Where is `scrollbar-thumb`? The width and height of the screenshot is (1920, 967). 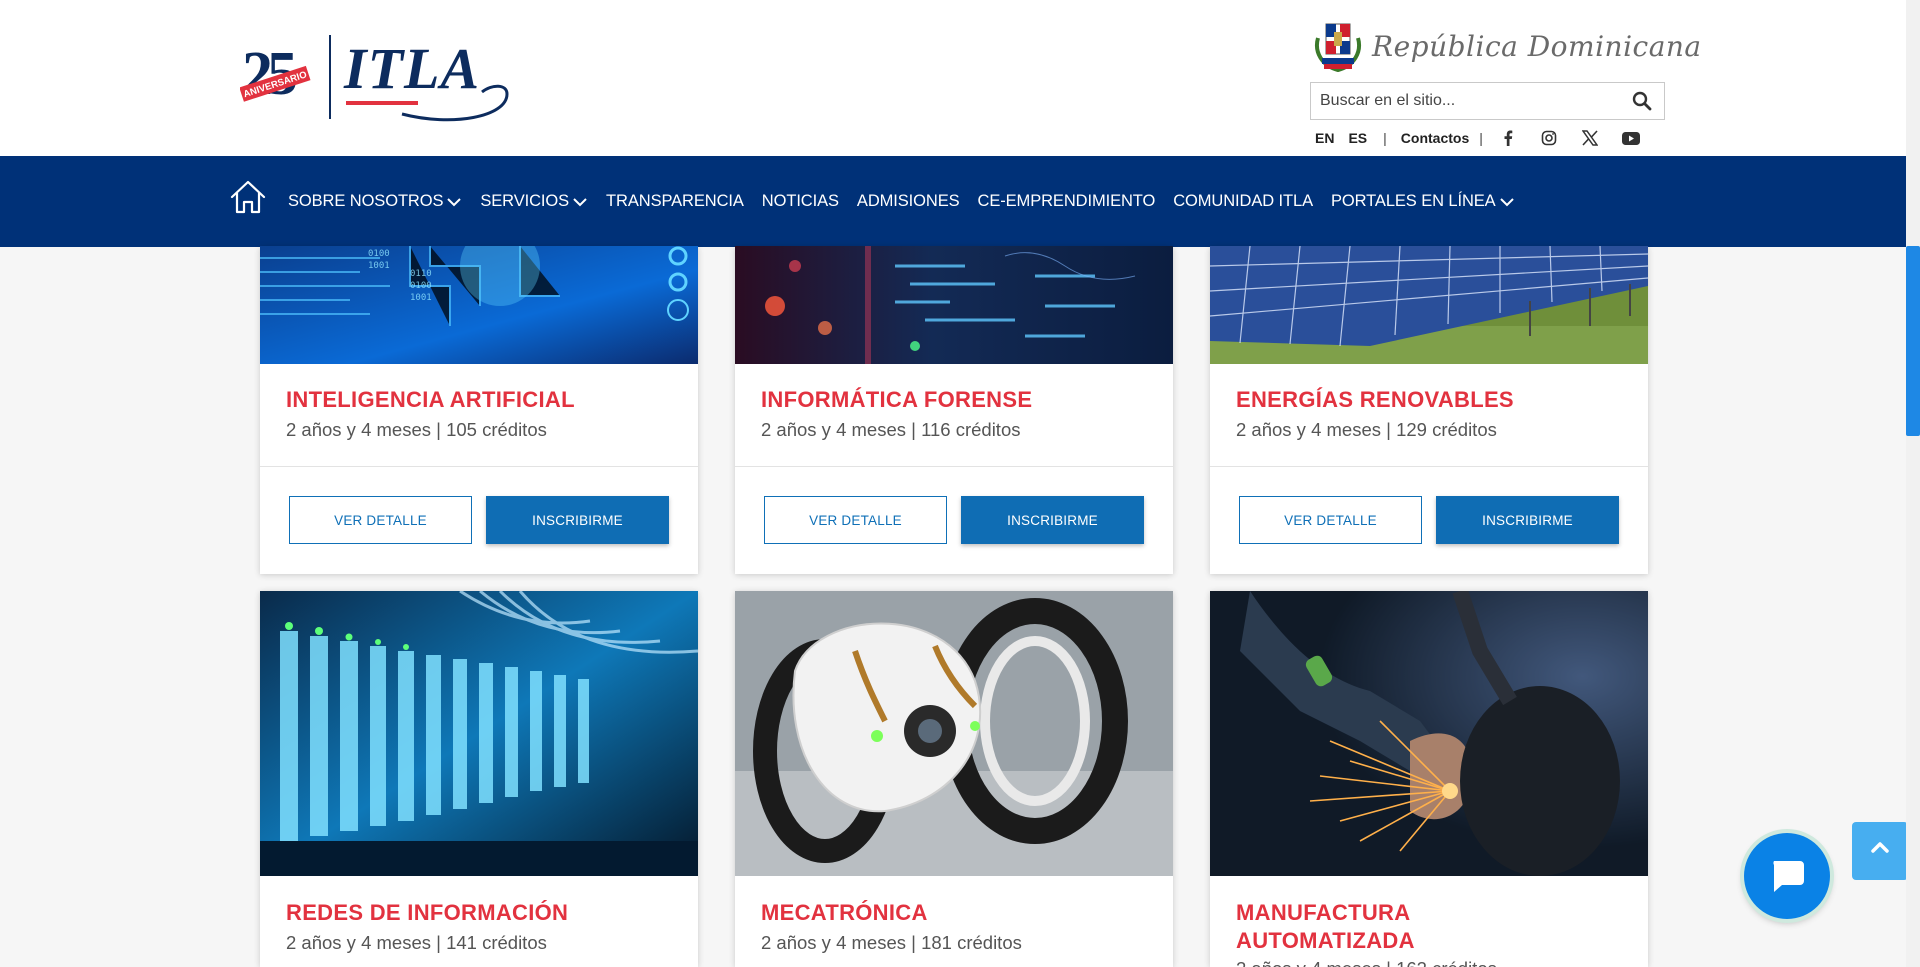
scrollbar-thumb is located at coordinates (1913, 341).